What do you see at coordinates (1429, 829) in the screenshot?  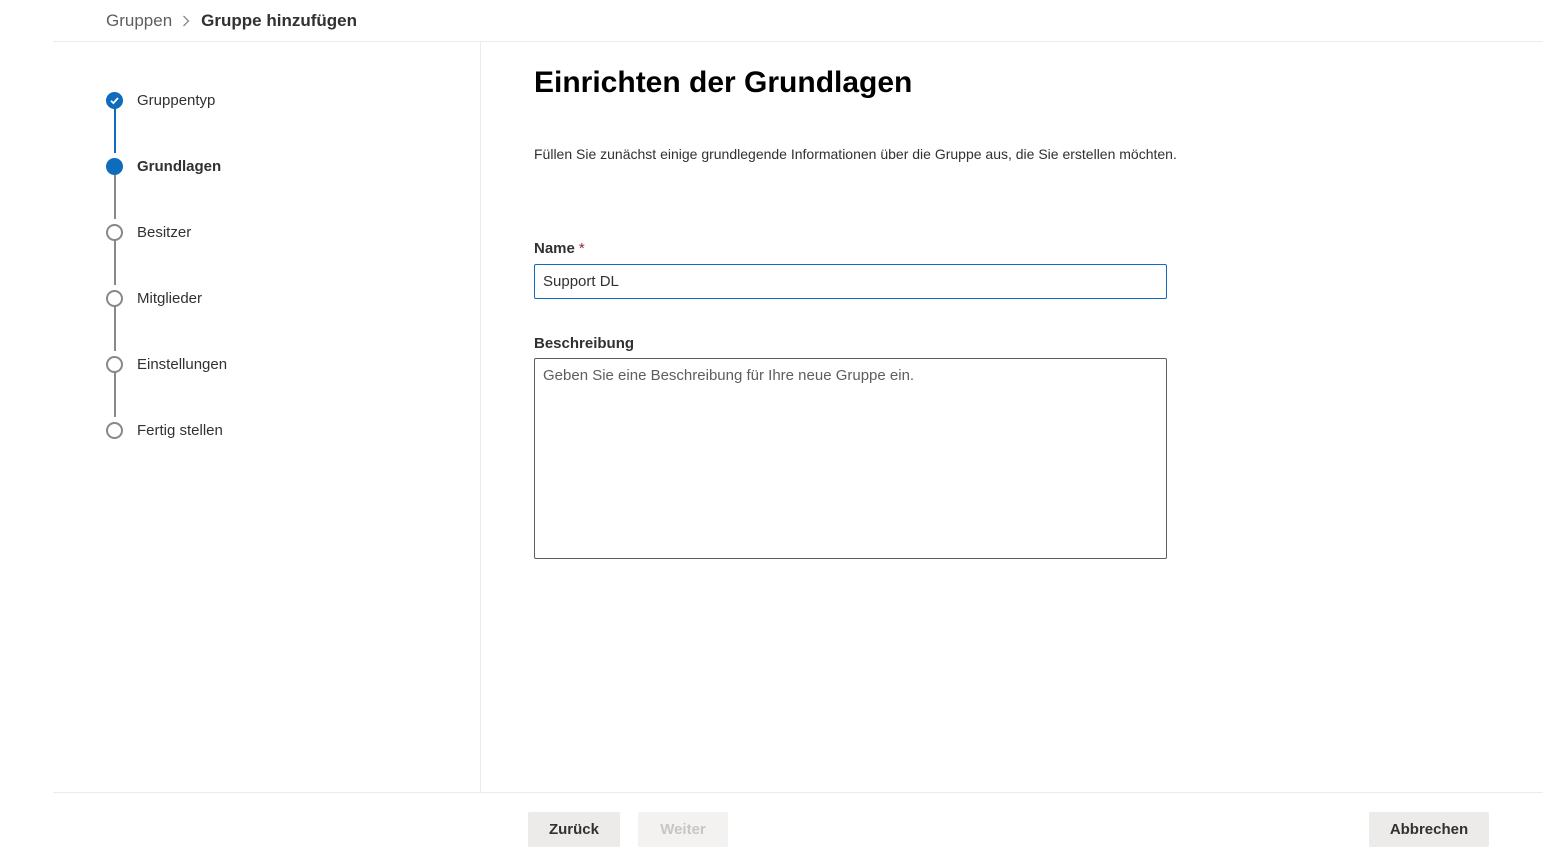 I see `cancel-button: Abbrechen` at bounding box center [1429, 829].